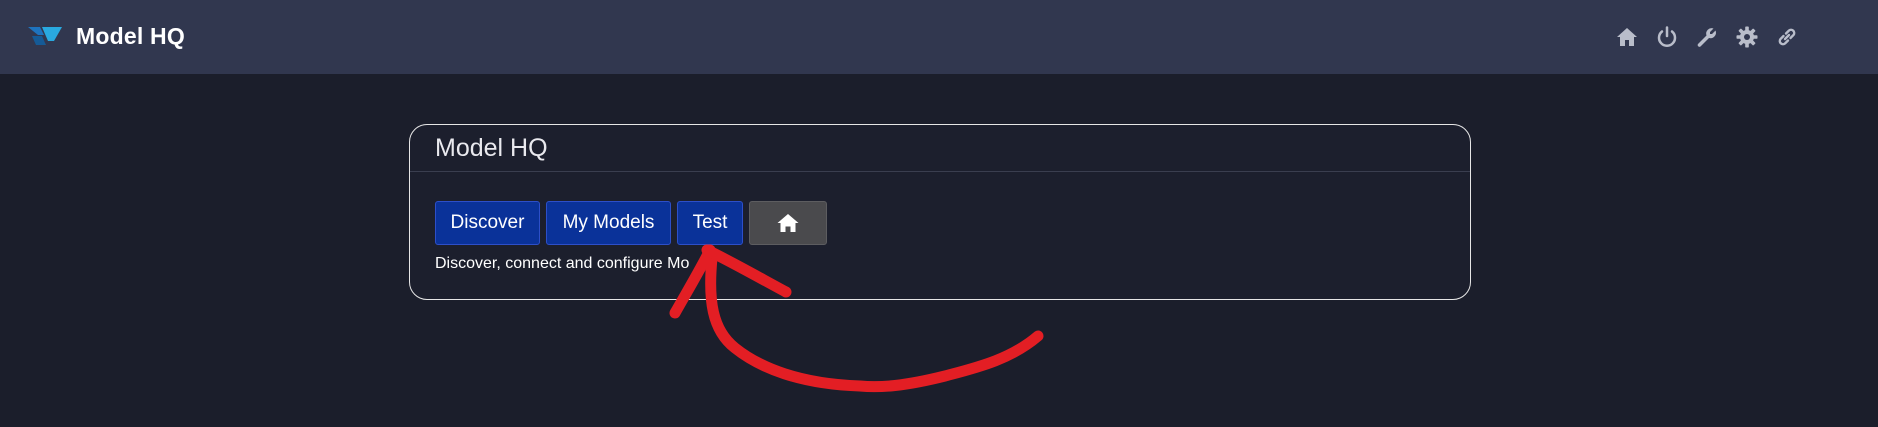 Image resolution: width=1878 pixels, height=427 pixels. What do you see at coordinates (491, 147) in the screenshot?
I see `card-title: Model HQ` at bounding box center [491, 147].